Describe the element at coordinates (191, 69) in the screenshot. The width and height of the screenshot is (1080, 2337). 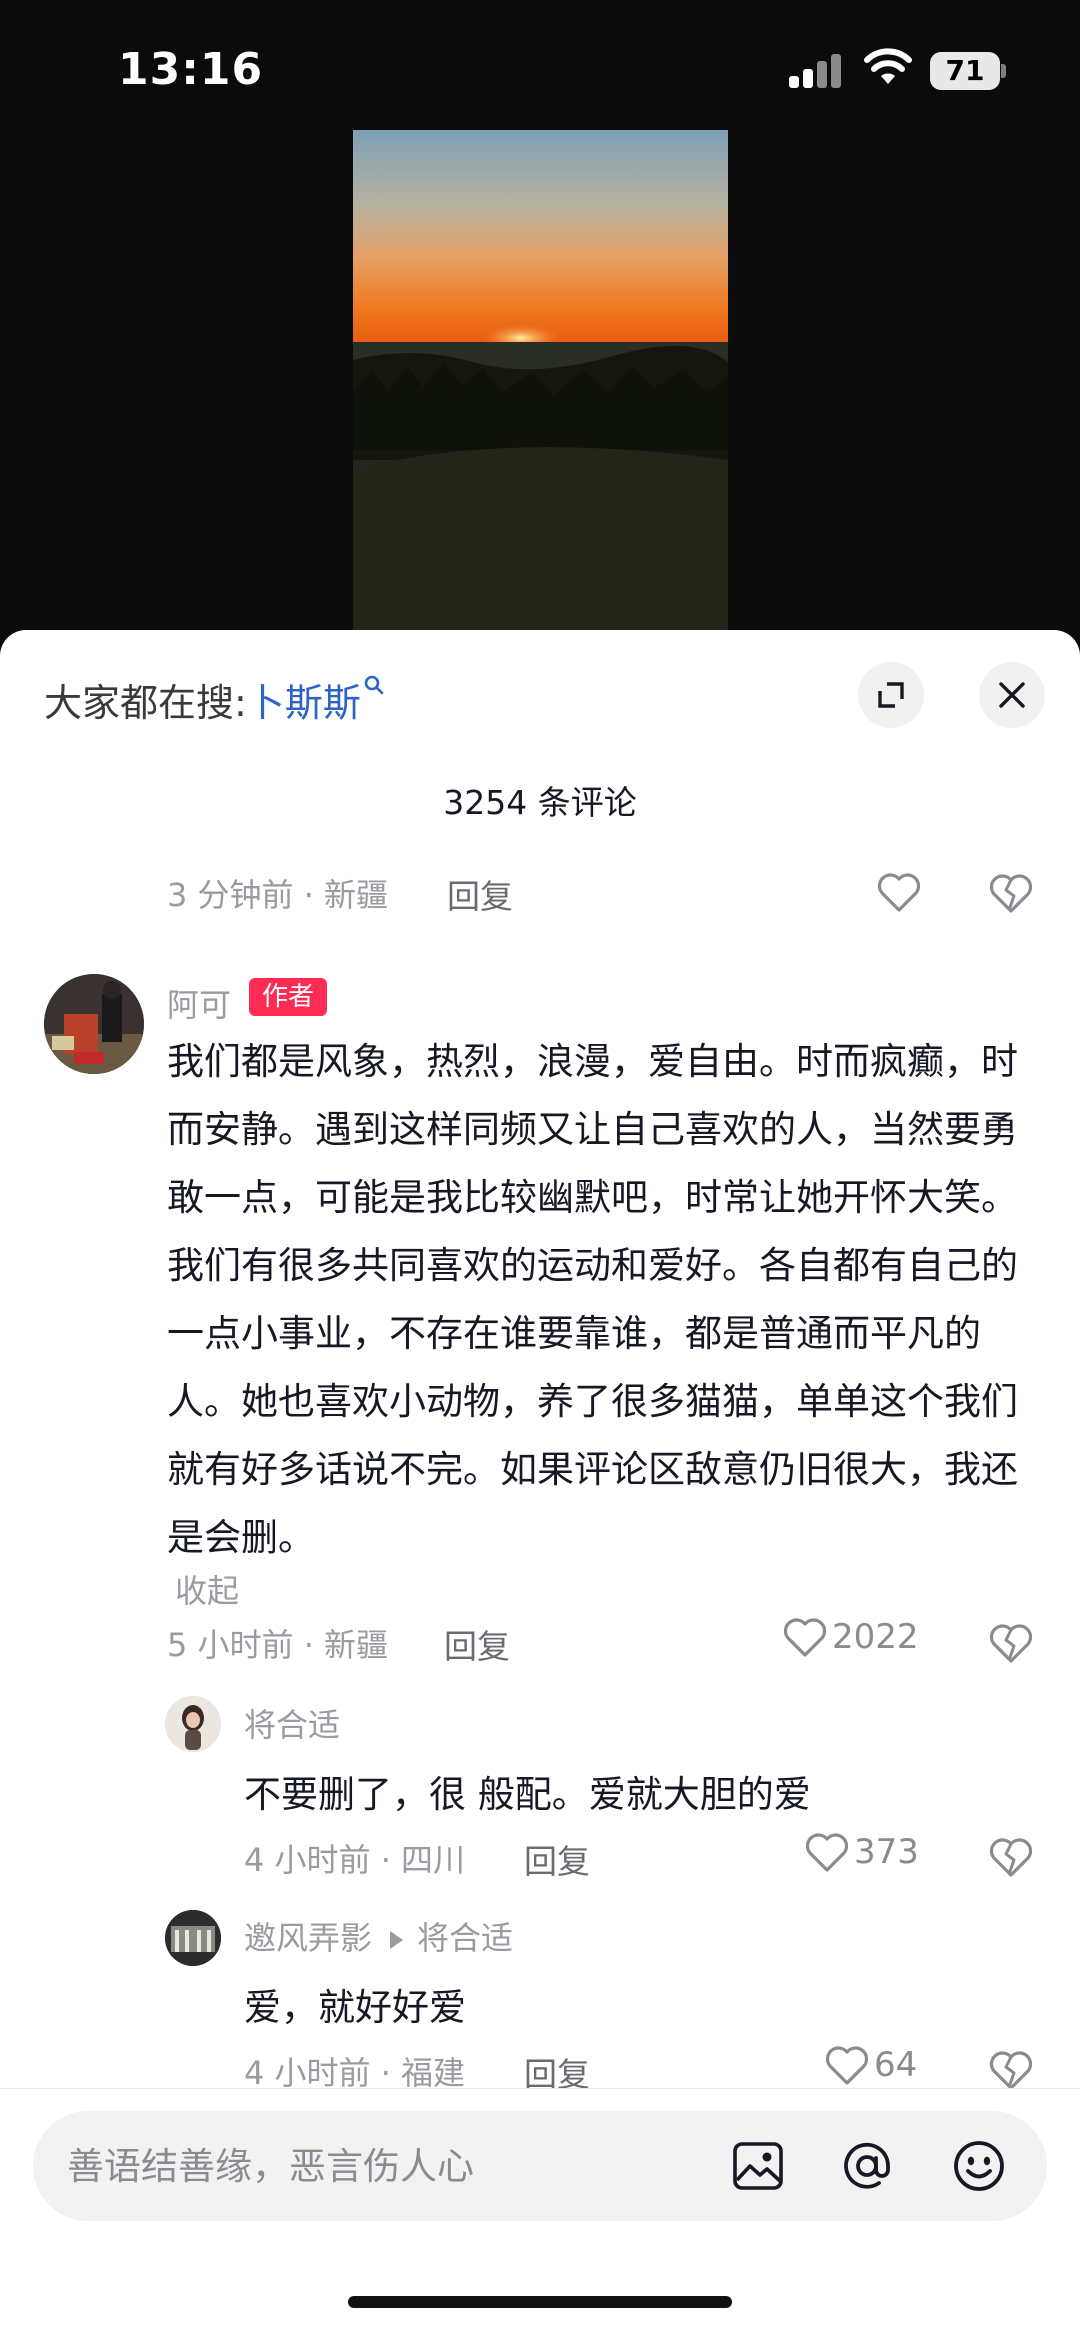
I see `status-time: 13:16` at that location.